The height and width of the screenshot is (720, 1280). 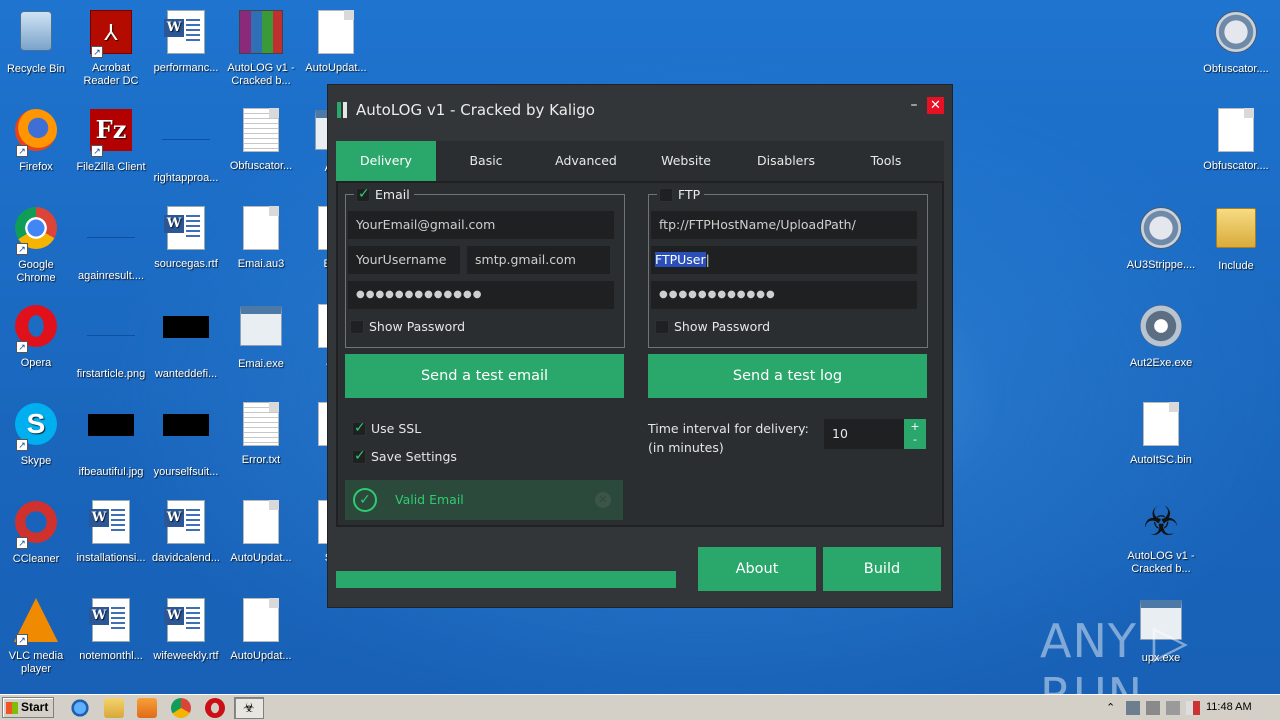 What do you see at coordinates (22, 543) in the screenshot?
I see `shortcut-arrow-icon: ↗` at bounding box center [22, 543].